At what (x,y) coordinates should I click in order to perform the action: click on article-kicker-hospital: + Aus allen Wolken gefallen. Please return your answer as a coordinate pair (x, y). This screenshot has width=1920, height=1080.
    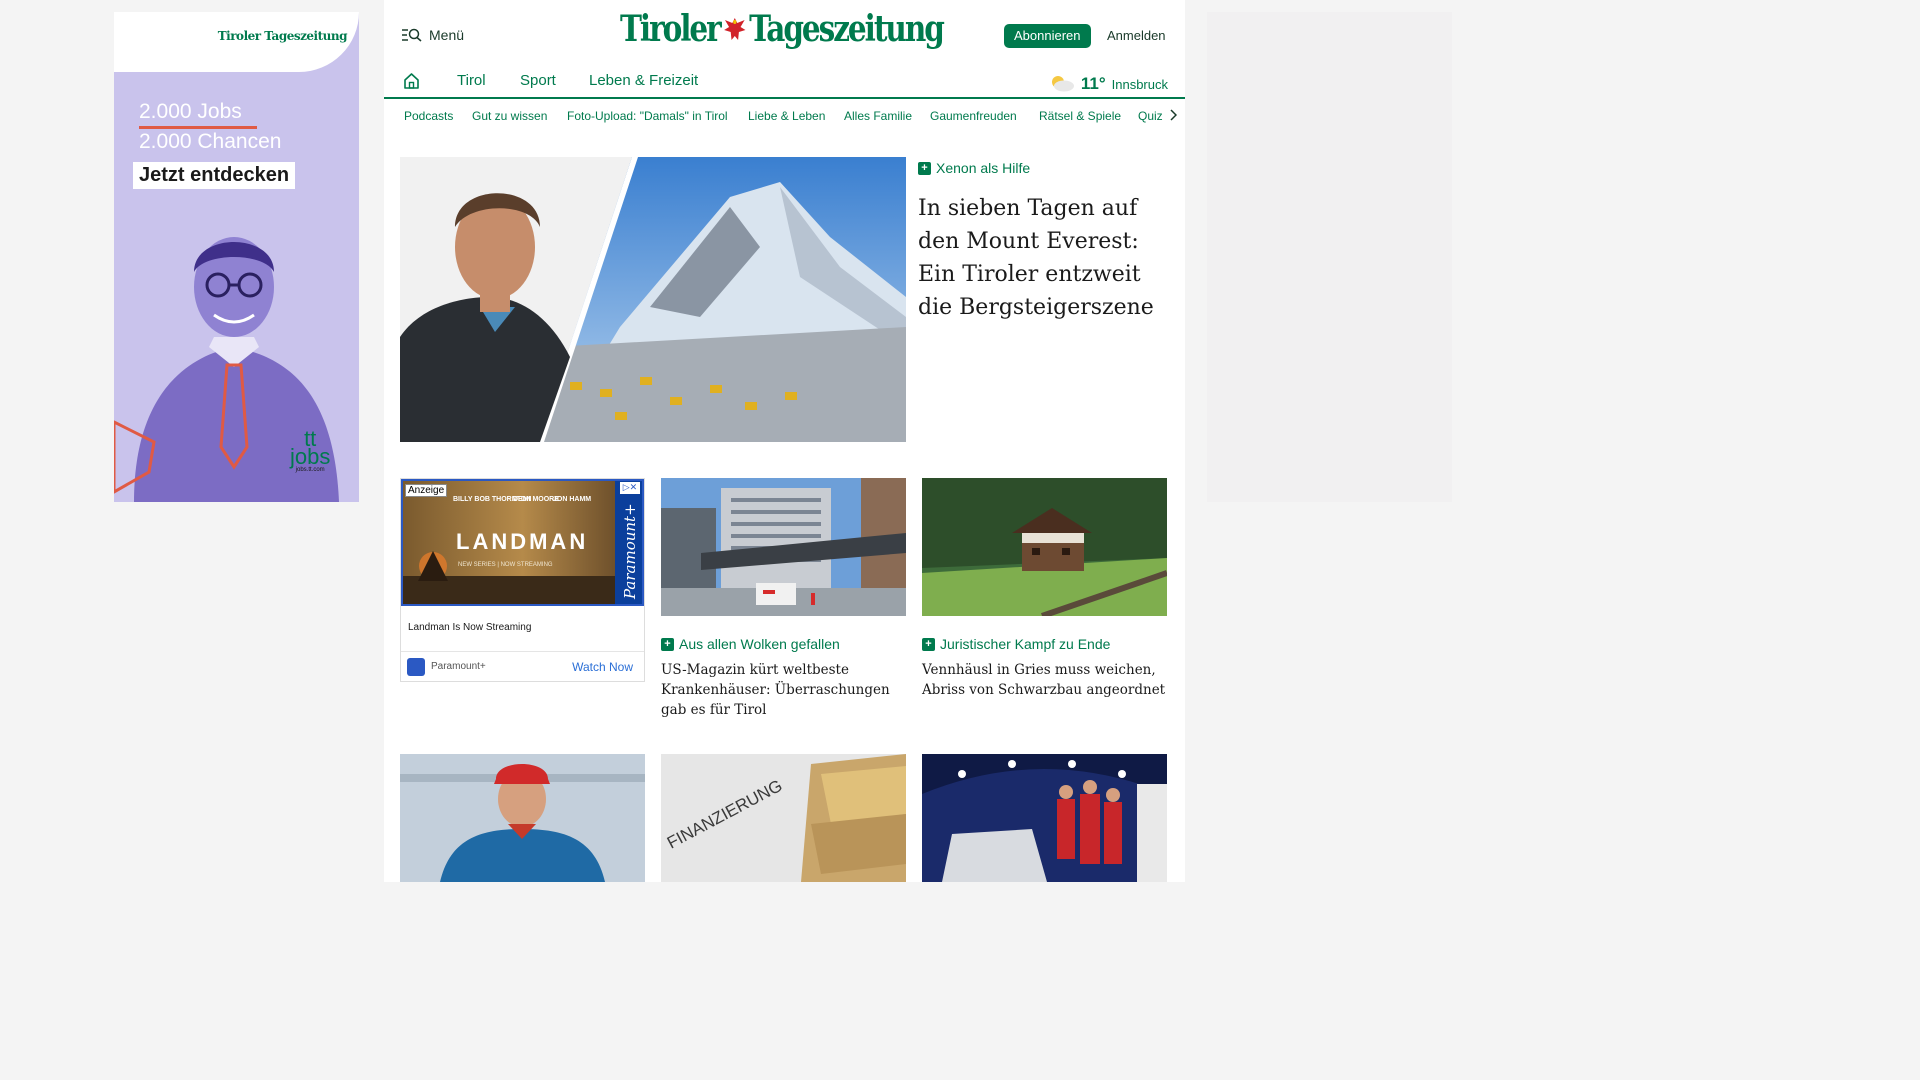
    Looking at the image, I should click on (750, 644).